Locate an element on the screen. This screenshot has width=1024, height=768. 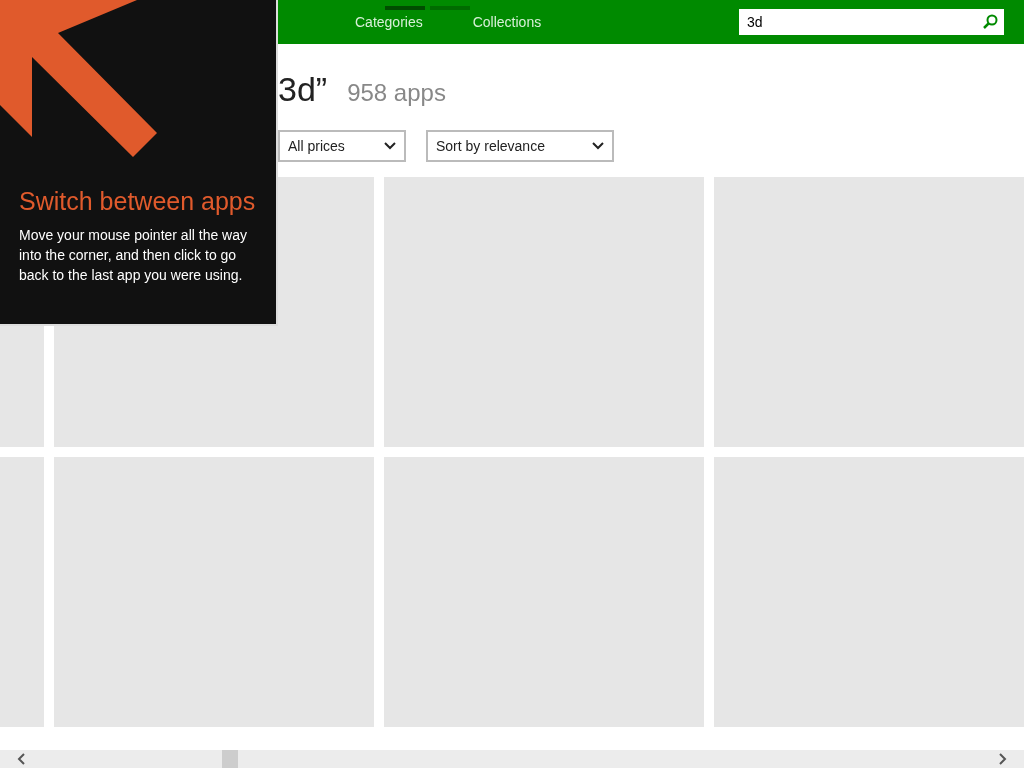
tip-title: Switch between apps is located at coordinates (138, 201).